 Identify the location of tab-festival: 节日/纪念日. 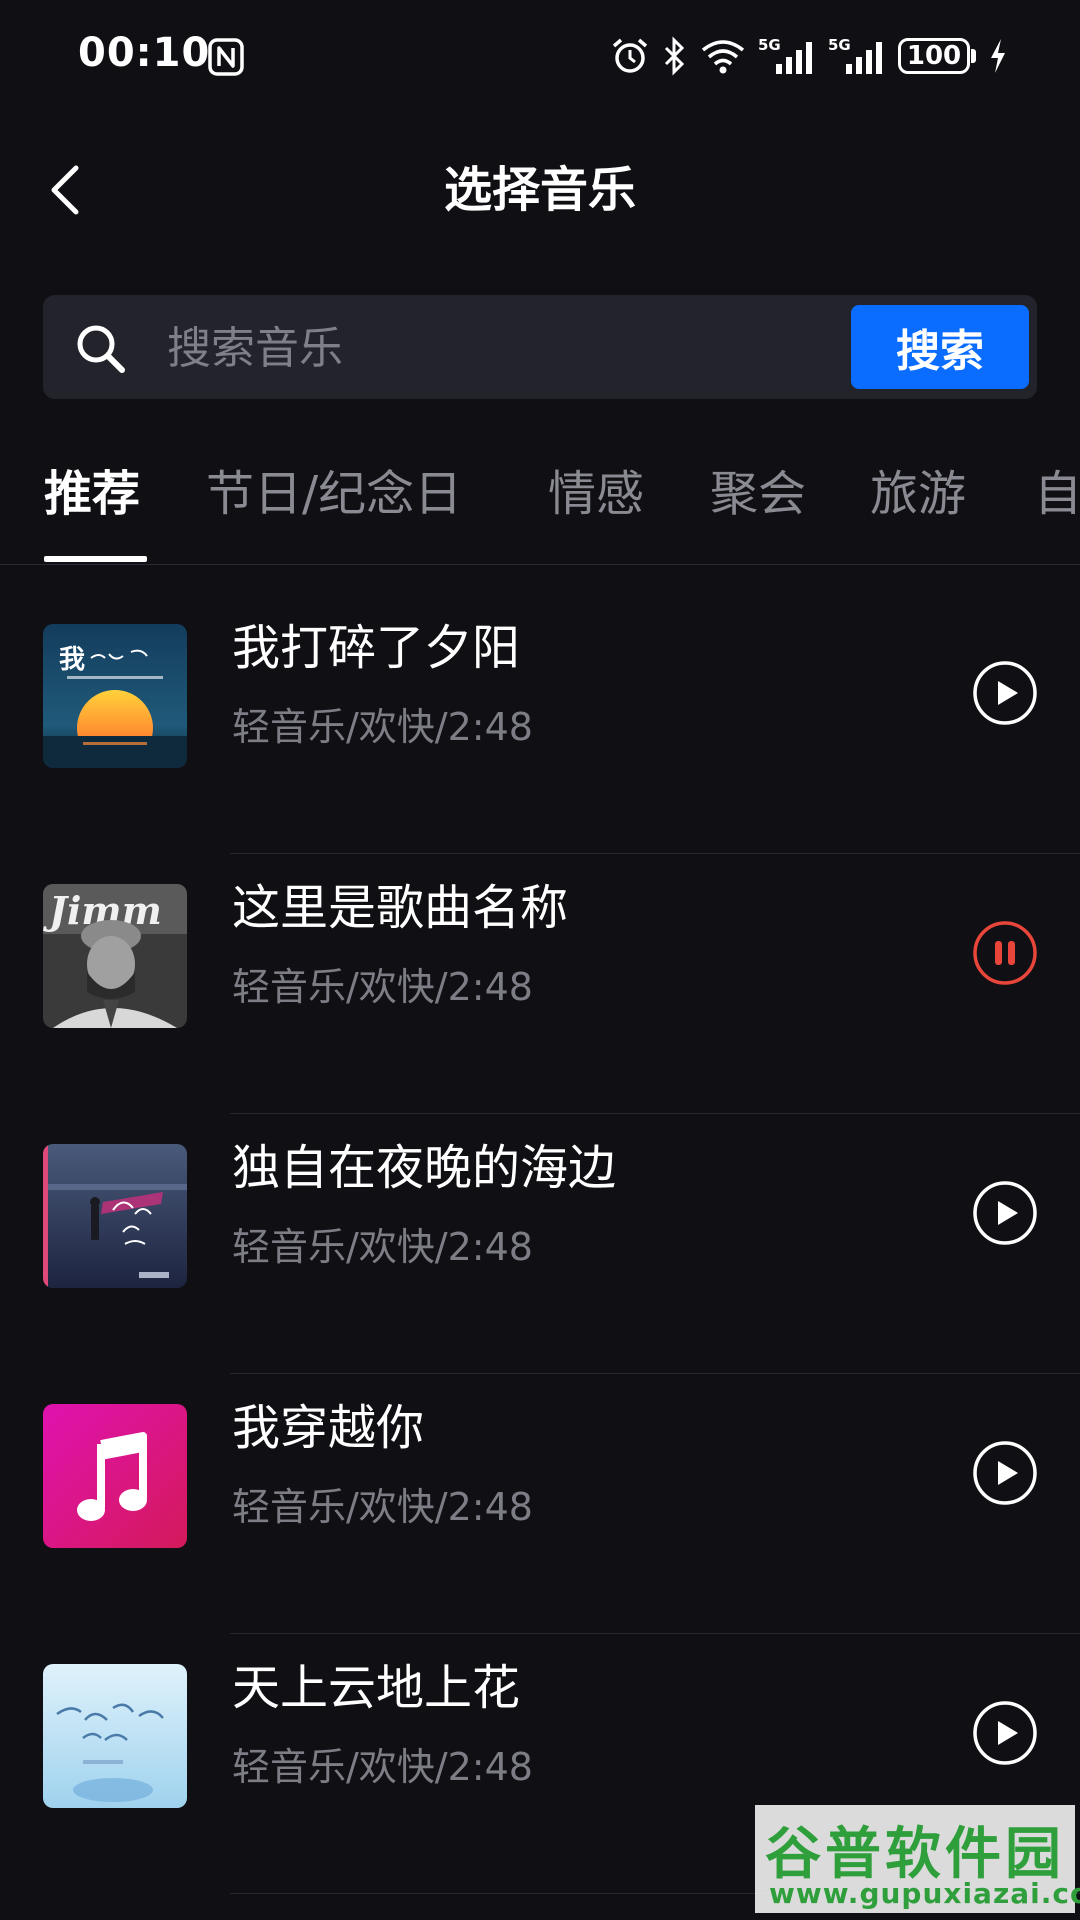
(334, 494).